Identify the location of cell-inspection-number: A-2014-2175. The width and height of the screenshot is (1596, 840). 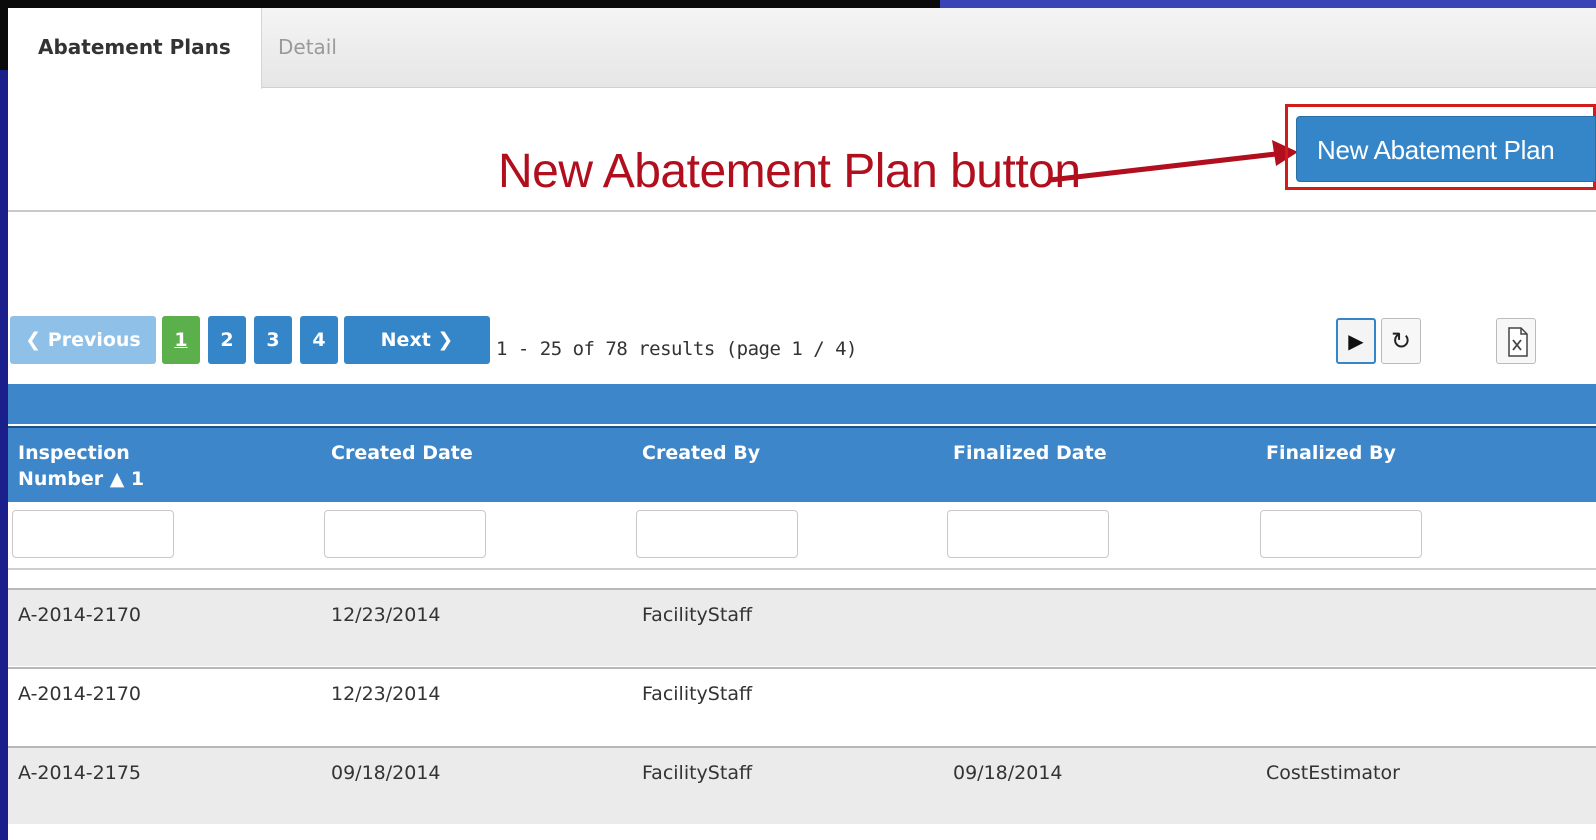
(79, 773).